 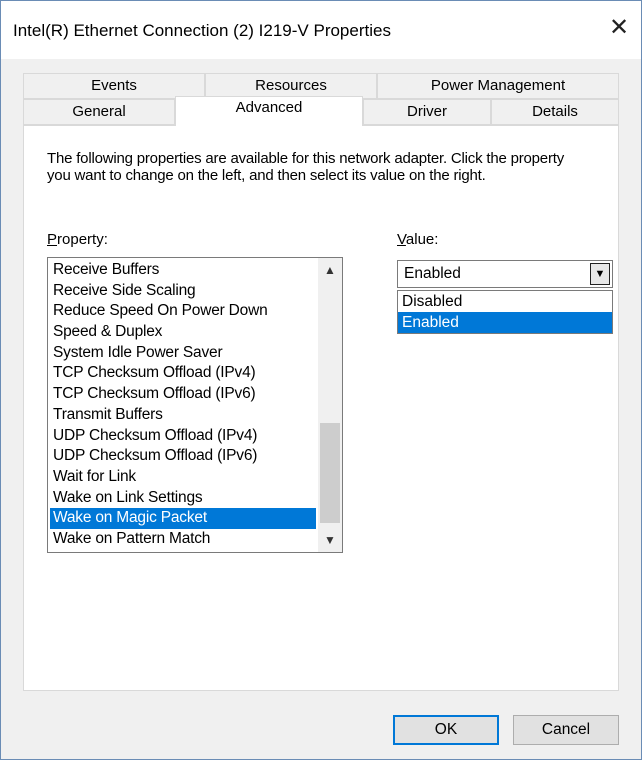 I want to click on property-list-item: Reduce Speed On Power Down, so click(x=183, y=311).